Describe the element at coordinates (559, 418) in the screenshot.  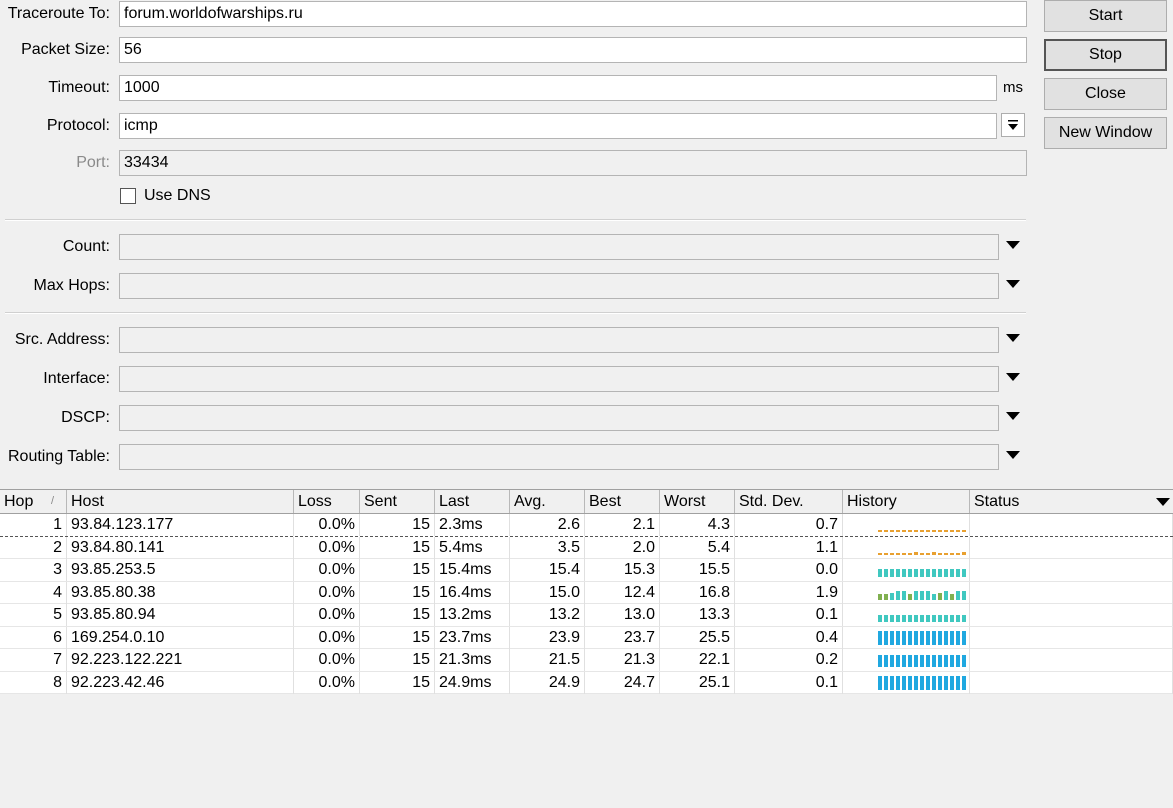
I see `dscp-input` at that location.